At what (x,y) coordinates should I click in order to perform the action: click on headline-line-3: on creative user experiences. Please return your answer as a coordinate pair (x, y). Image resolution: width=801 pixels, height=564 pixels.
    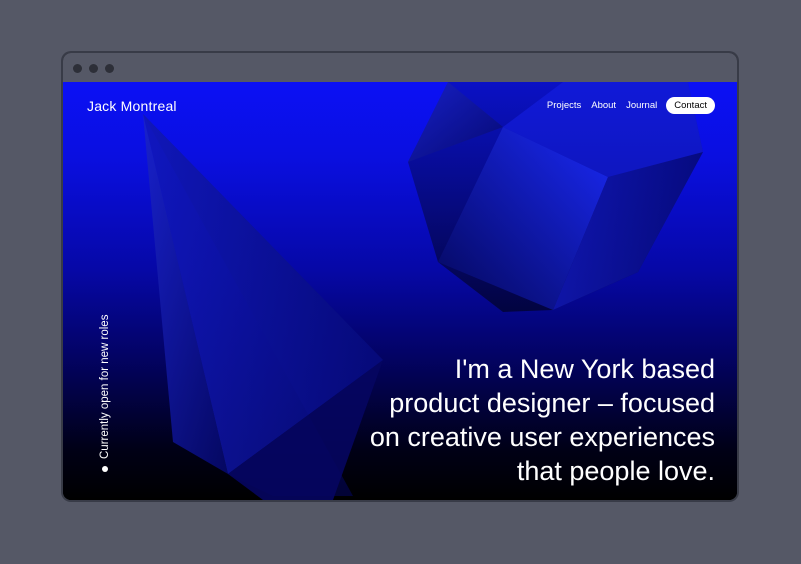
    Looking at the image, I should click on (542, 437).